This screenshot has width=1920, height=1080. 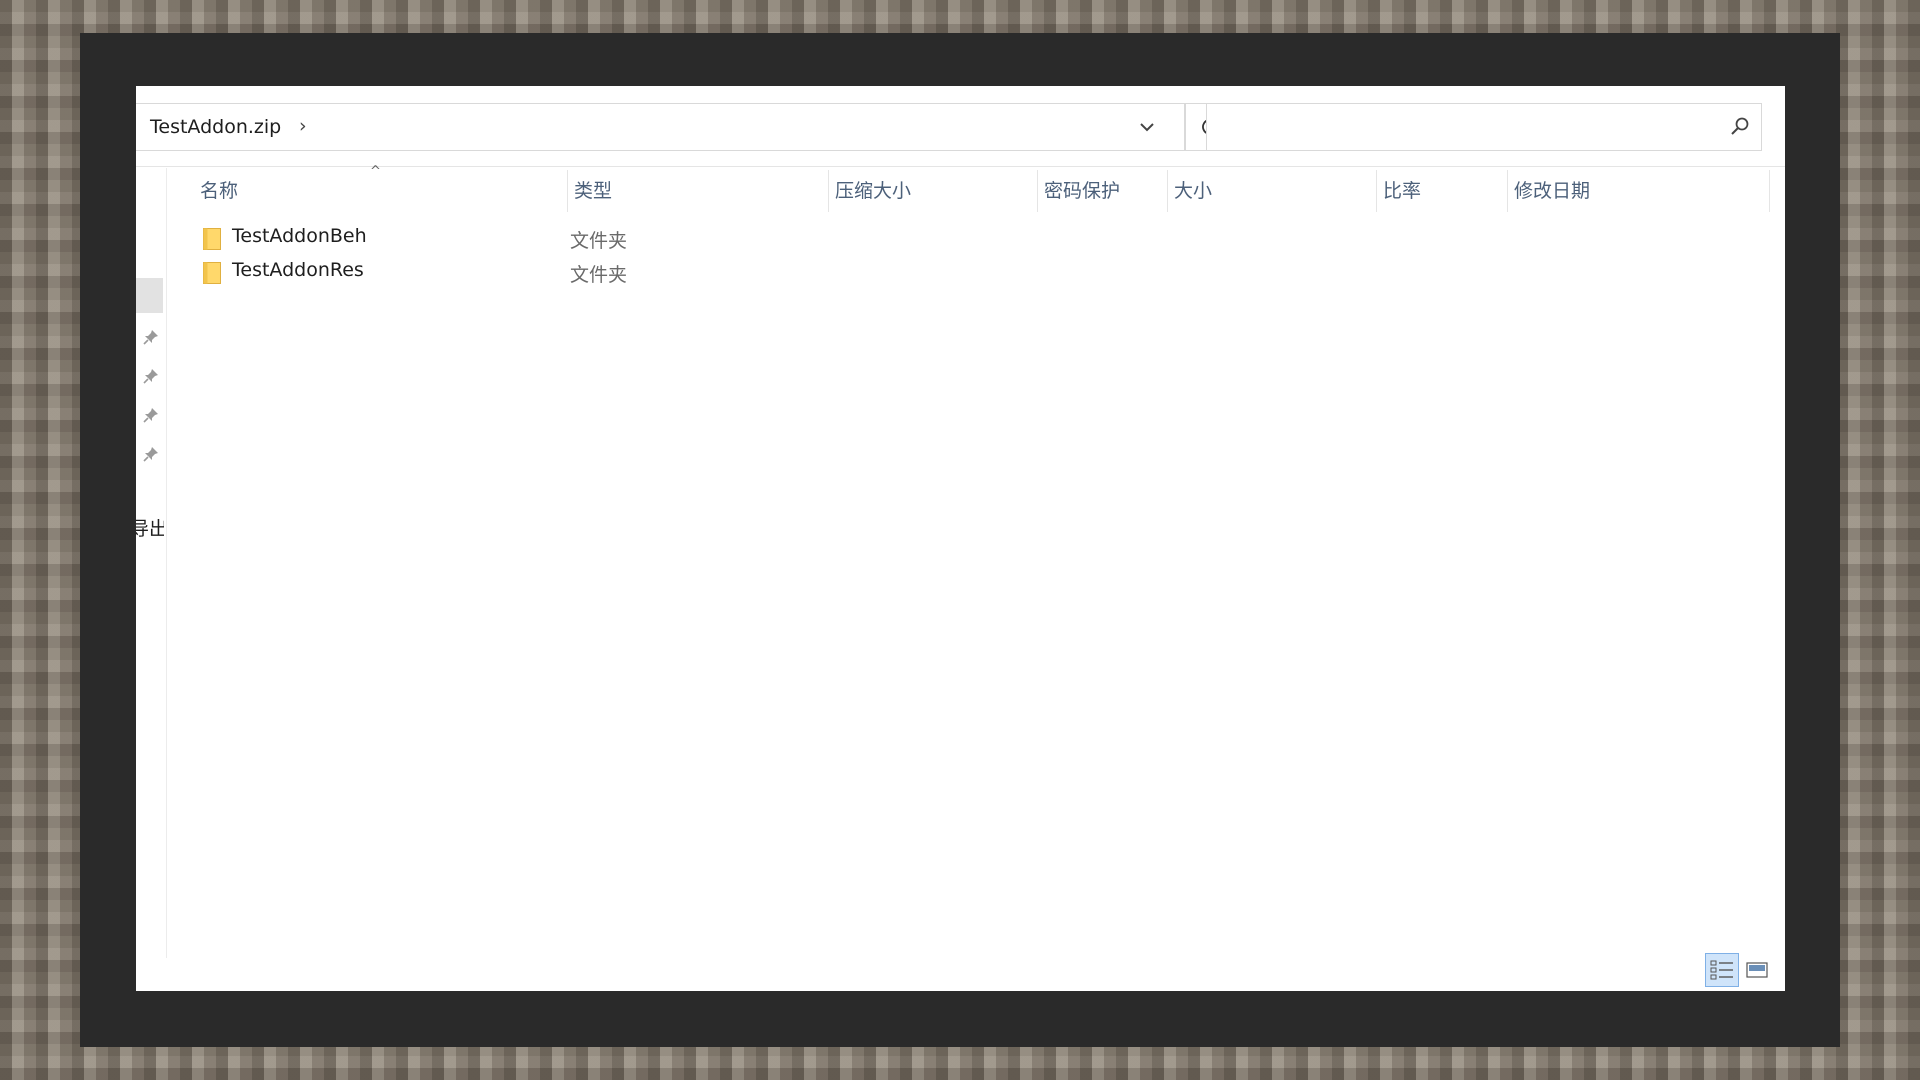 I want to click on large-icons-view-icon, so click(x=1757, y=970).